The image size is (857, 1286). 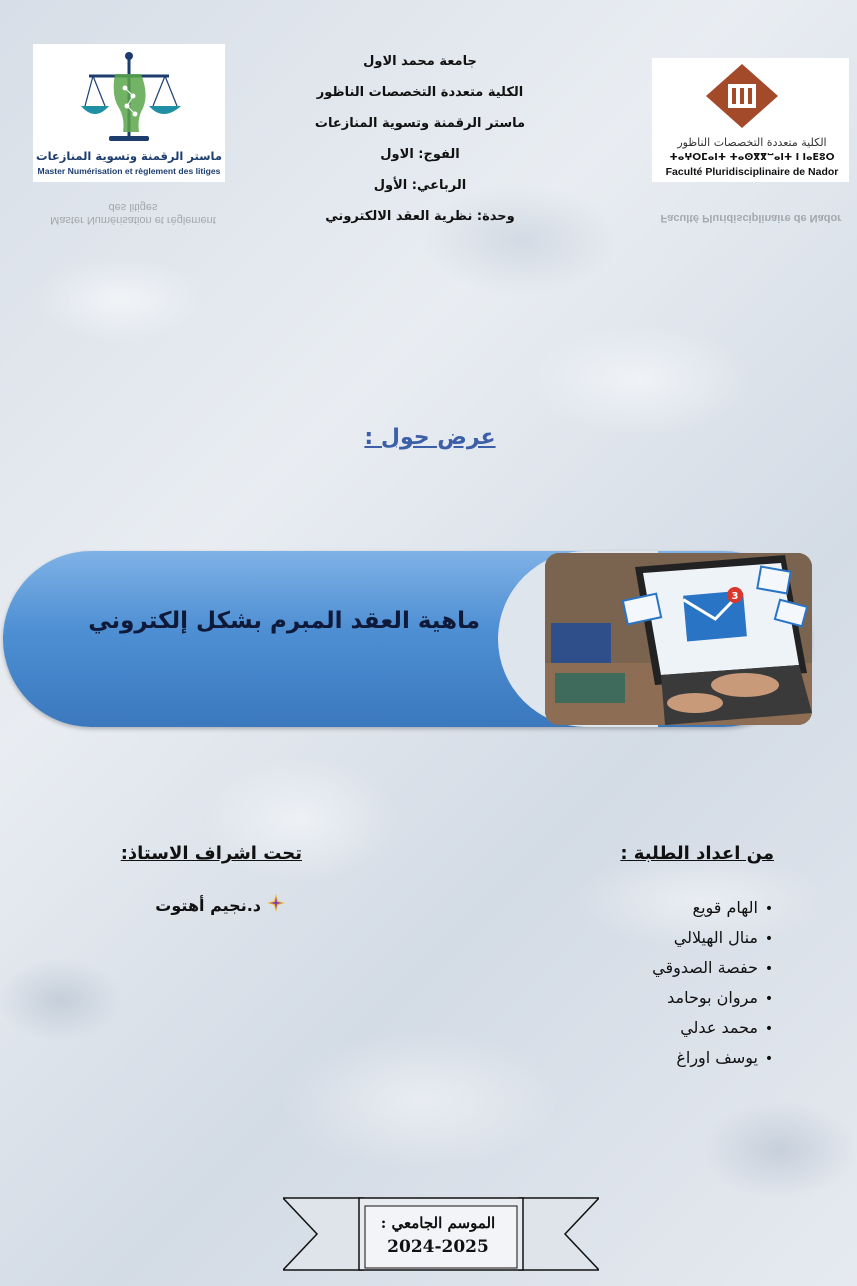 I want to click on header-module: وحدة: نظرية العقد الالكتروني, so click(x=420, y=216).